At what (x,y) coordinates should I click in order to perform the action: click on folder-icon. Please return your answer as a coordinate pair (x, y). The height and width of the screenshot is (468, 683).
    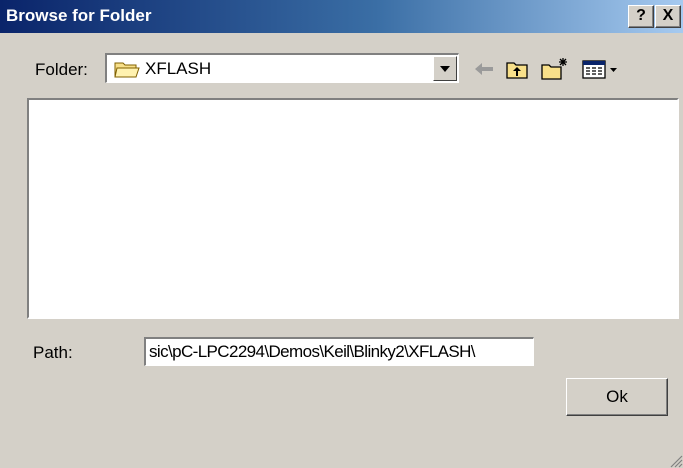
    Looking at the image, I should click on (127, 70).